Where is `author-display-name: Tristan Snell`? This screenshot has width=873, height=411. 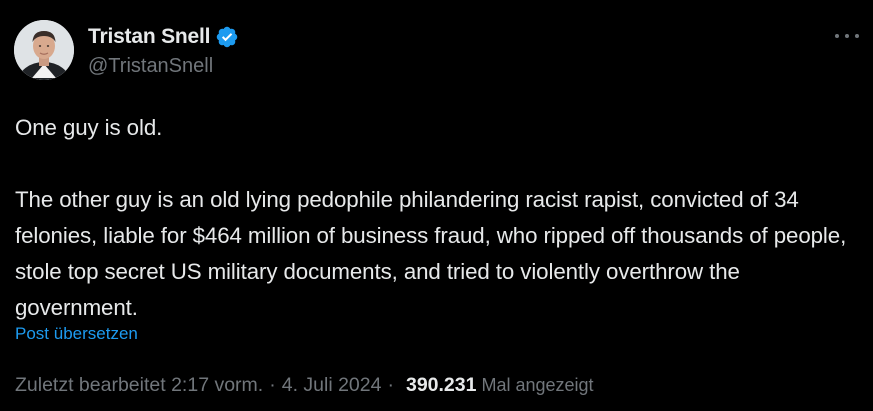 author-display-name: Tristan Snell is located at coordinates (149, 37).